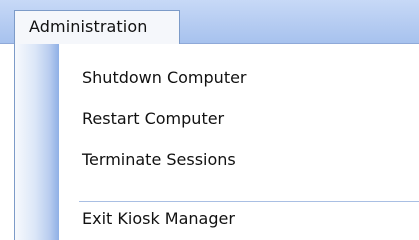 The image size is (419, 240). What do you see at coordinates (239, 219) in the screenshot?
I see `menu-item-exit-kiosk-manager: Exit Kiosk Manager` at bounding box center [239, 219].